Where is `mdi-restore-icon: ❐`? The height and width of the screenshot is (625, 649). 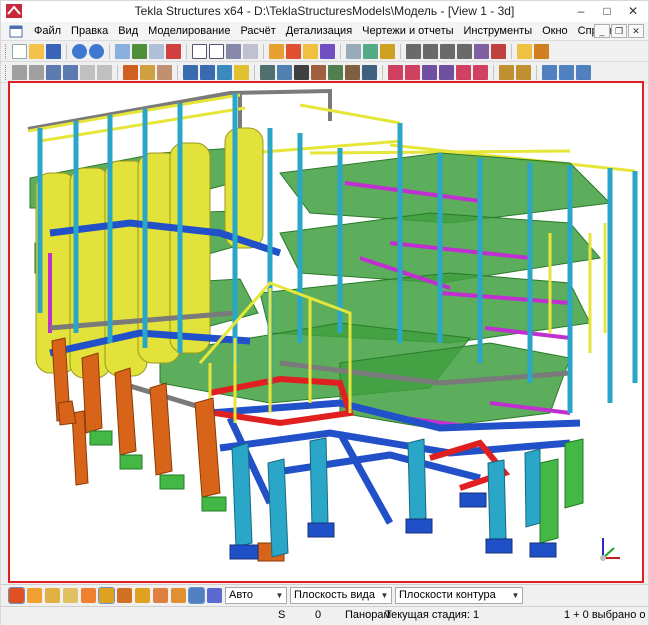 mdi-restore-icon: ❐ is located at coordinates (619, 31).